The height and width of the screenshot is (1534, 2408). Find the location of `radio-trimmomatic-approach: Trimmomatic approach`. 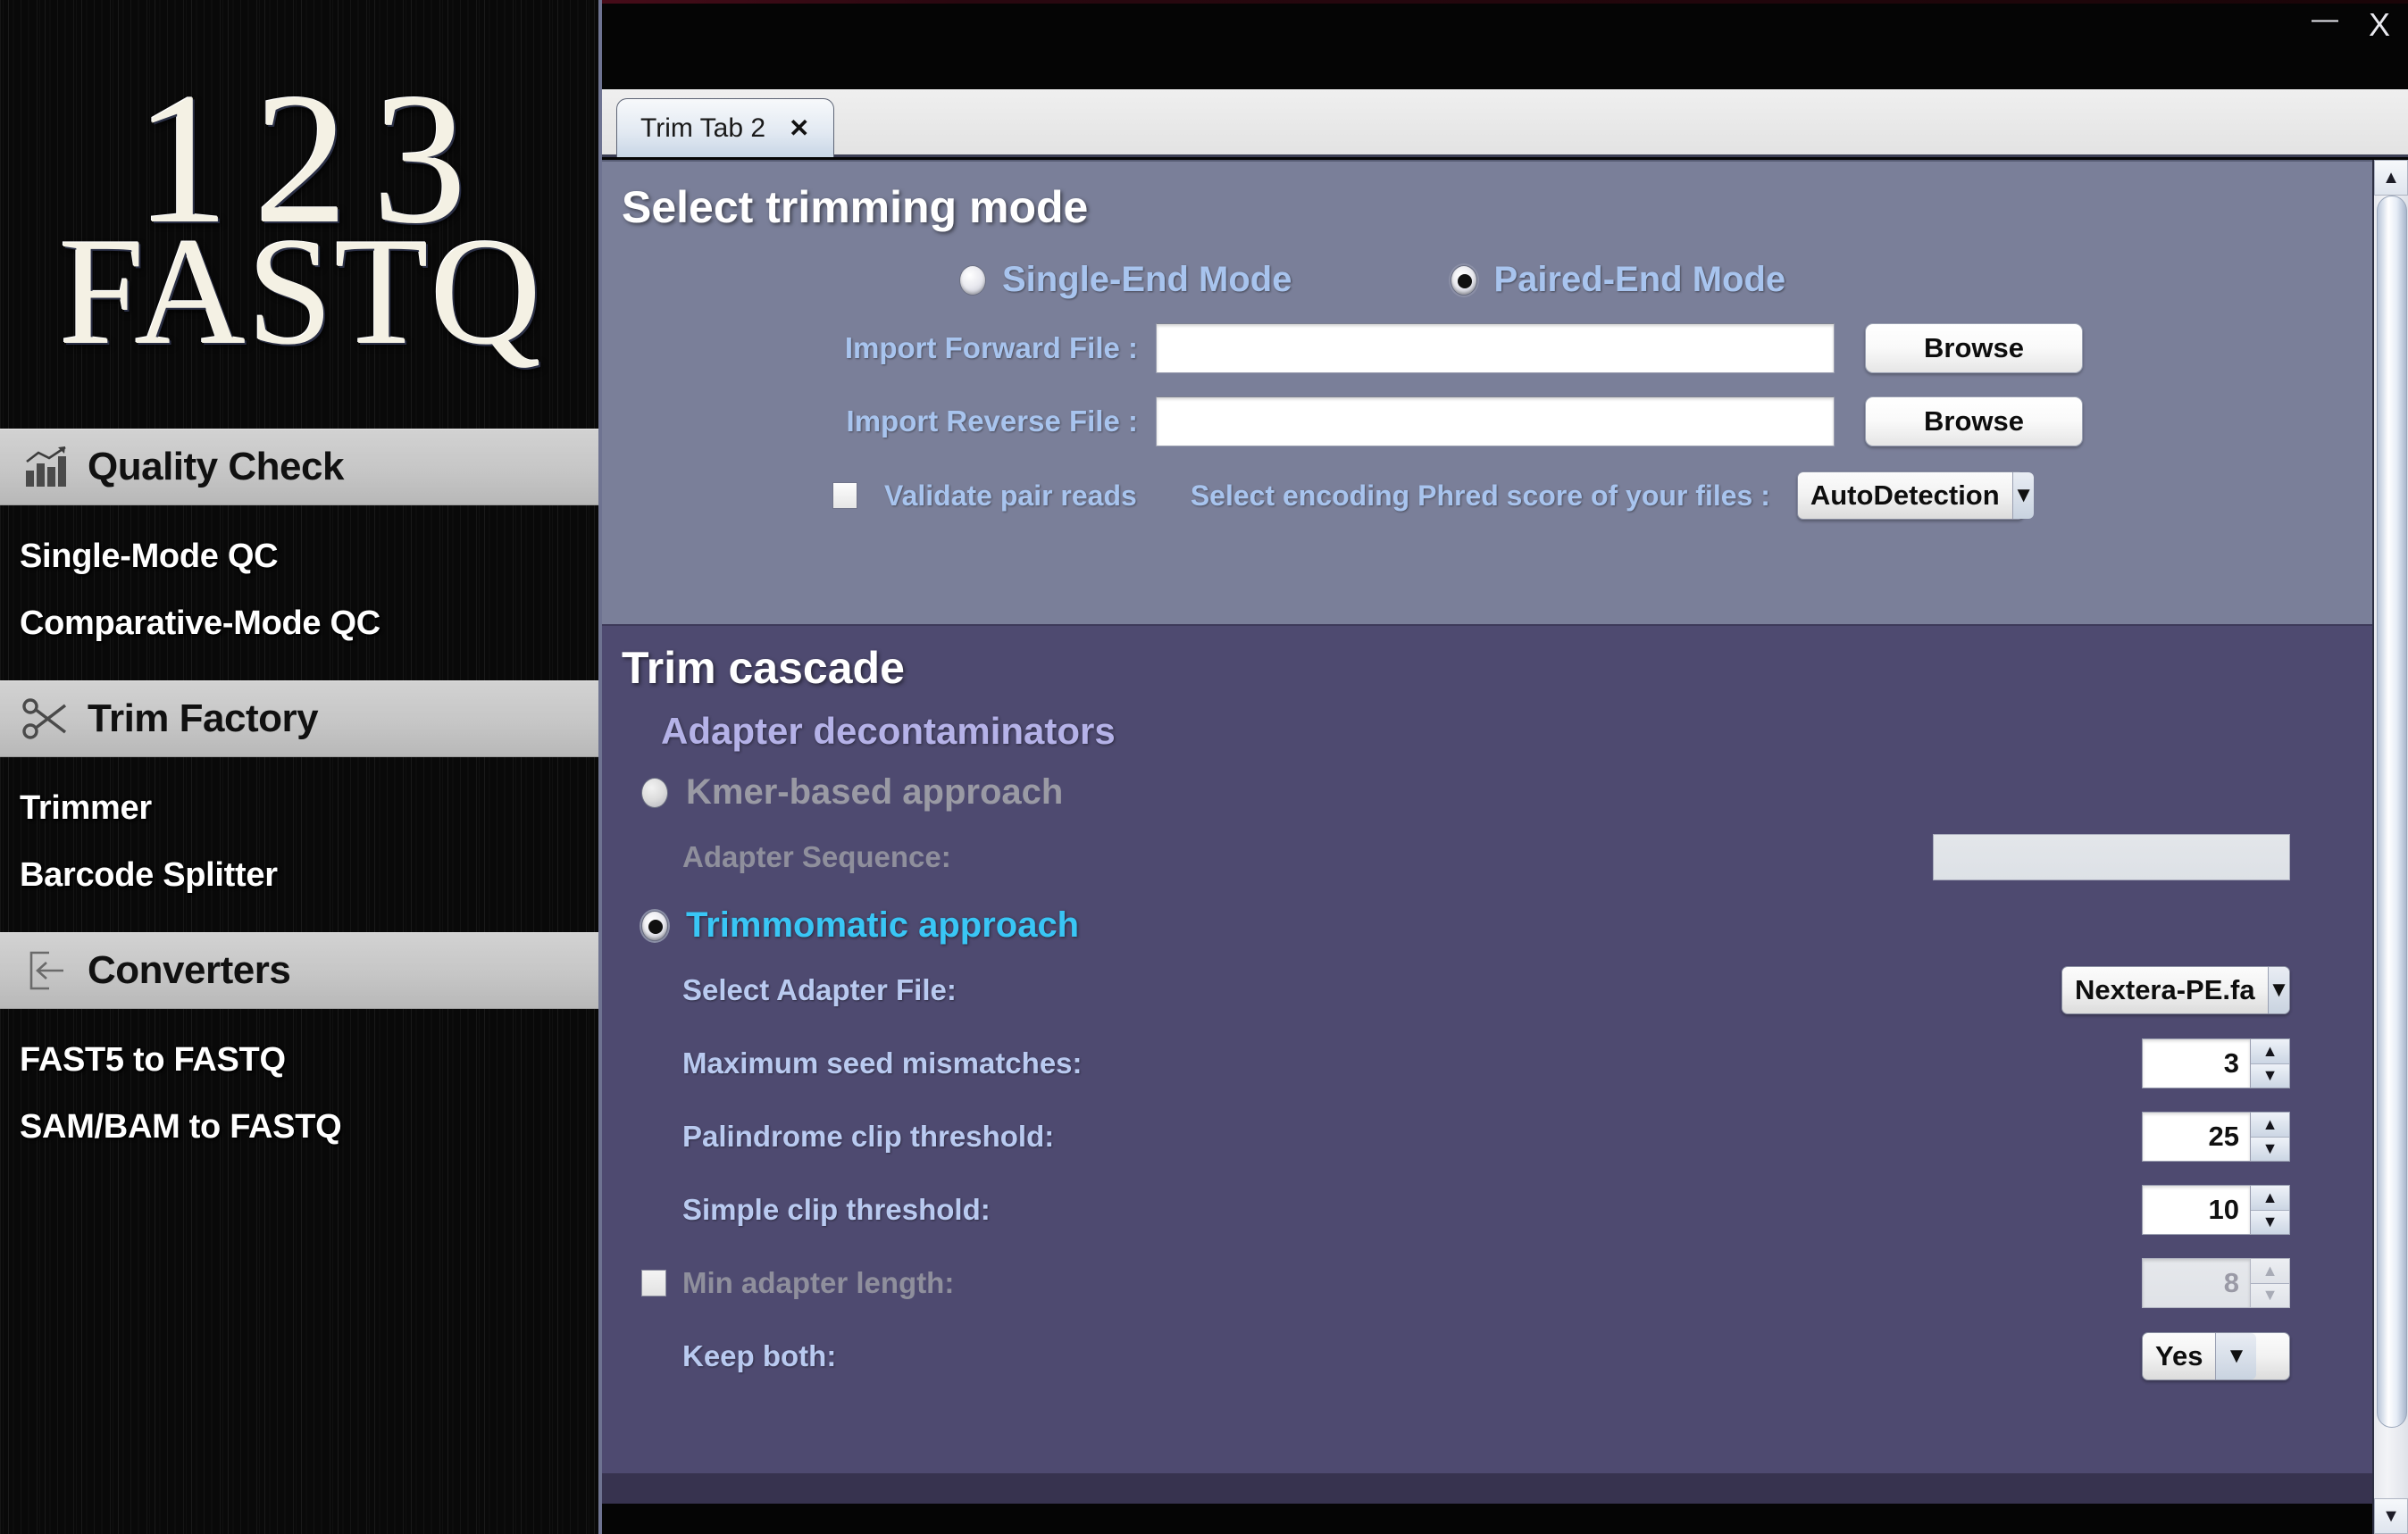

radio-trimmomatic-approach: Trimmomatic approach is located at coordinates (1487, 916).